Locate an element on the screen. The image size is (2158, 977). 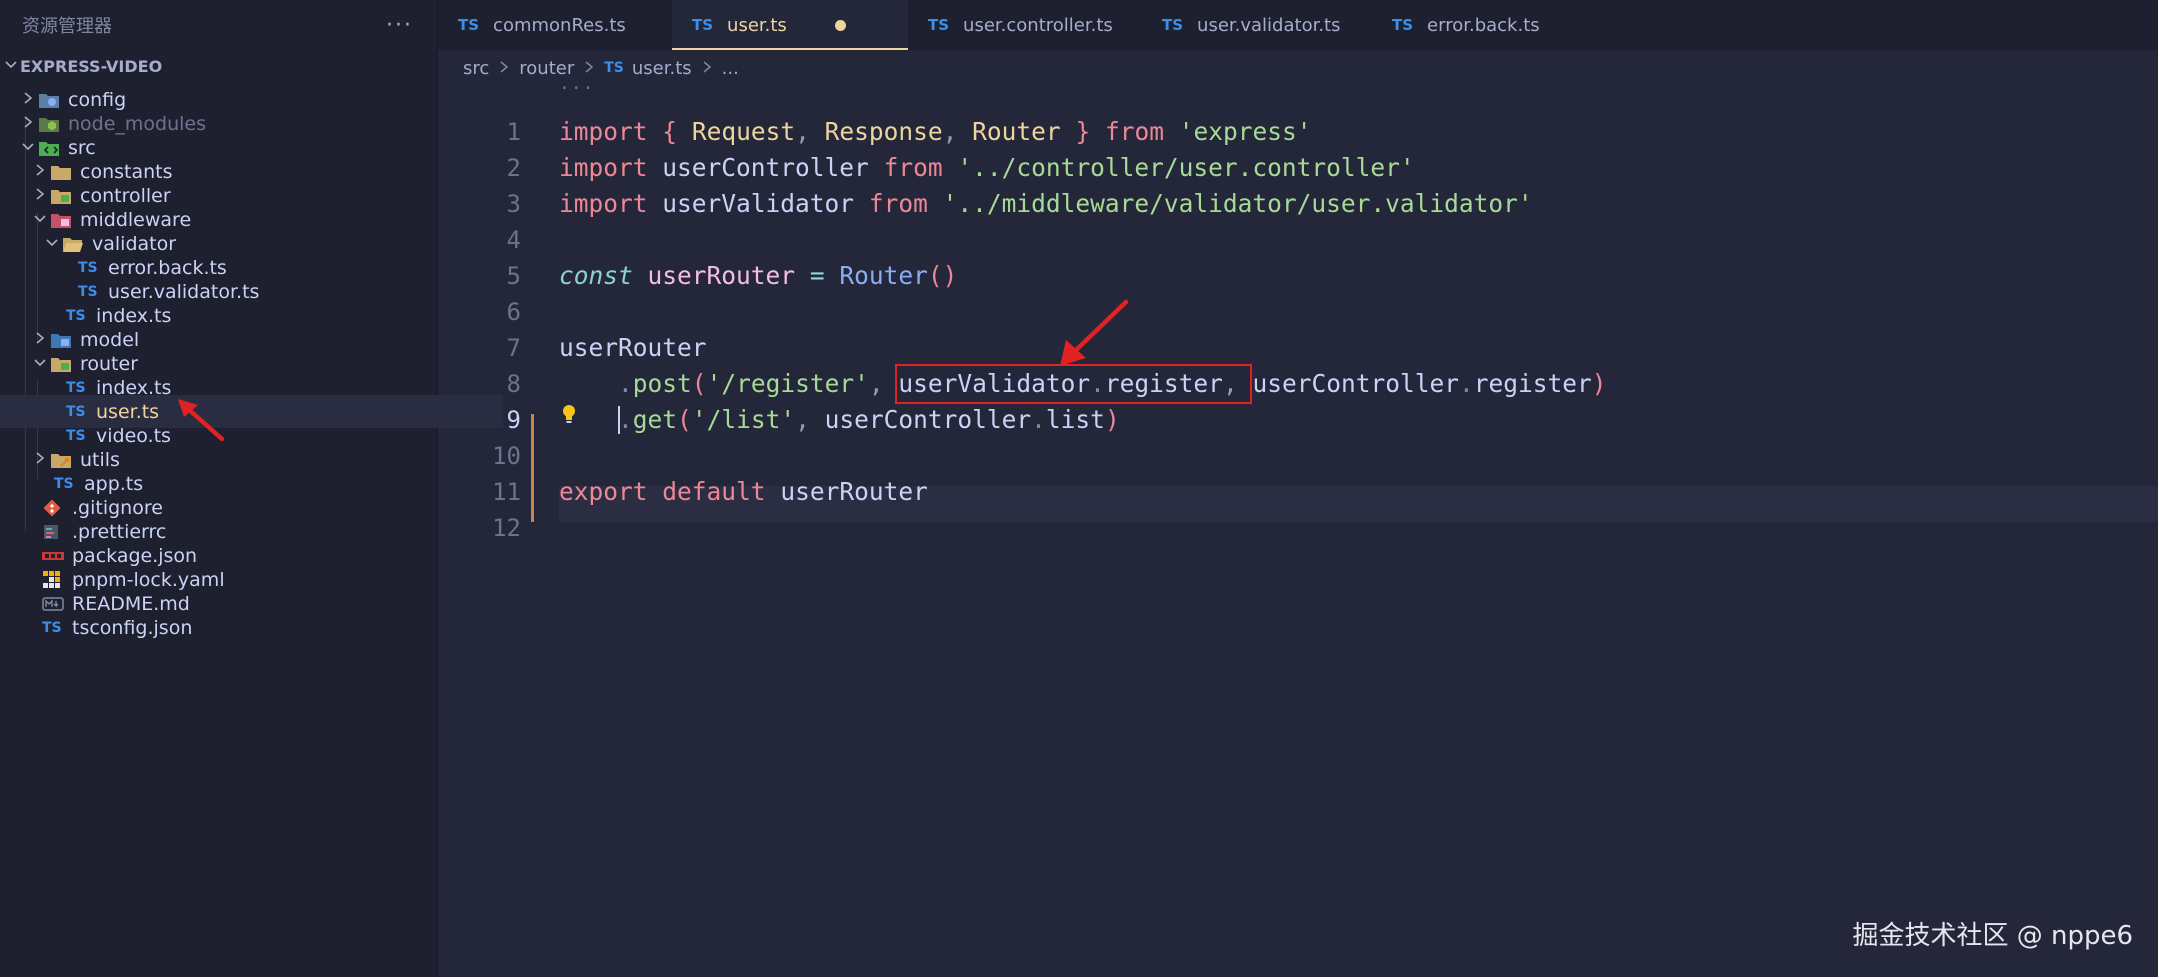
line-number: 3 is located at coordinates (513, 204).